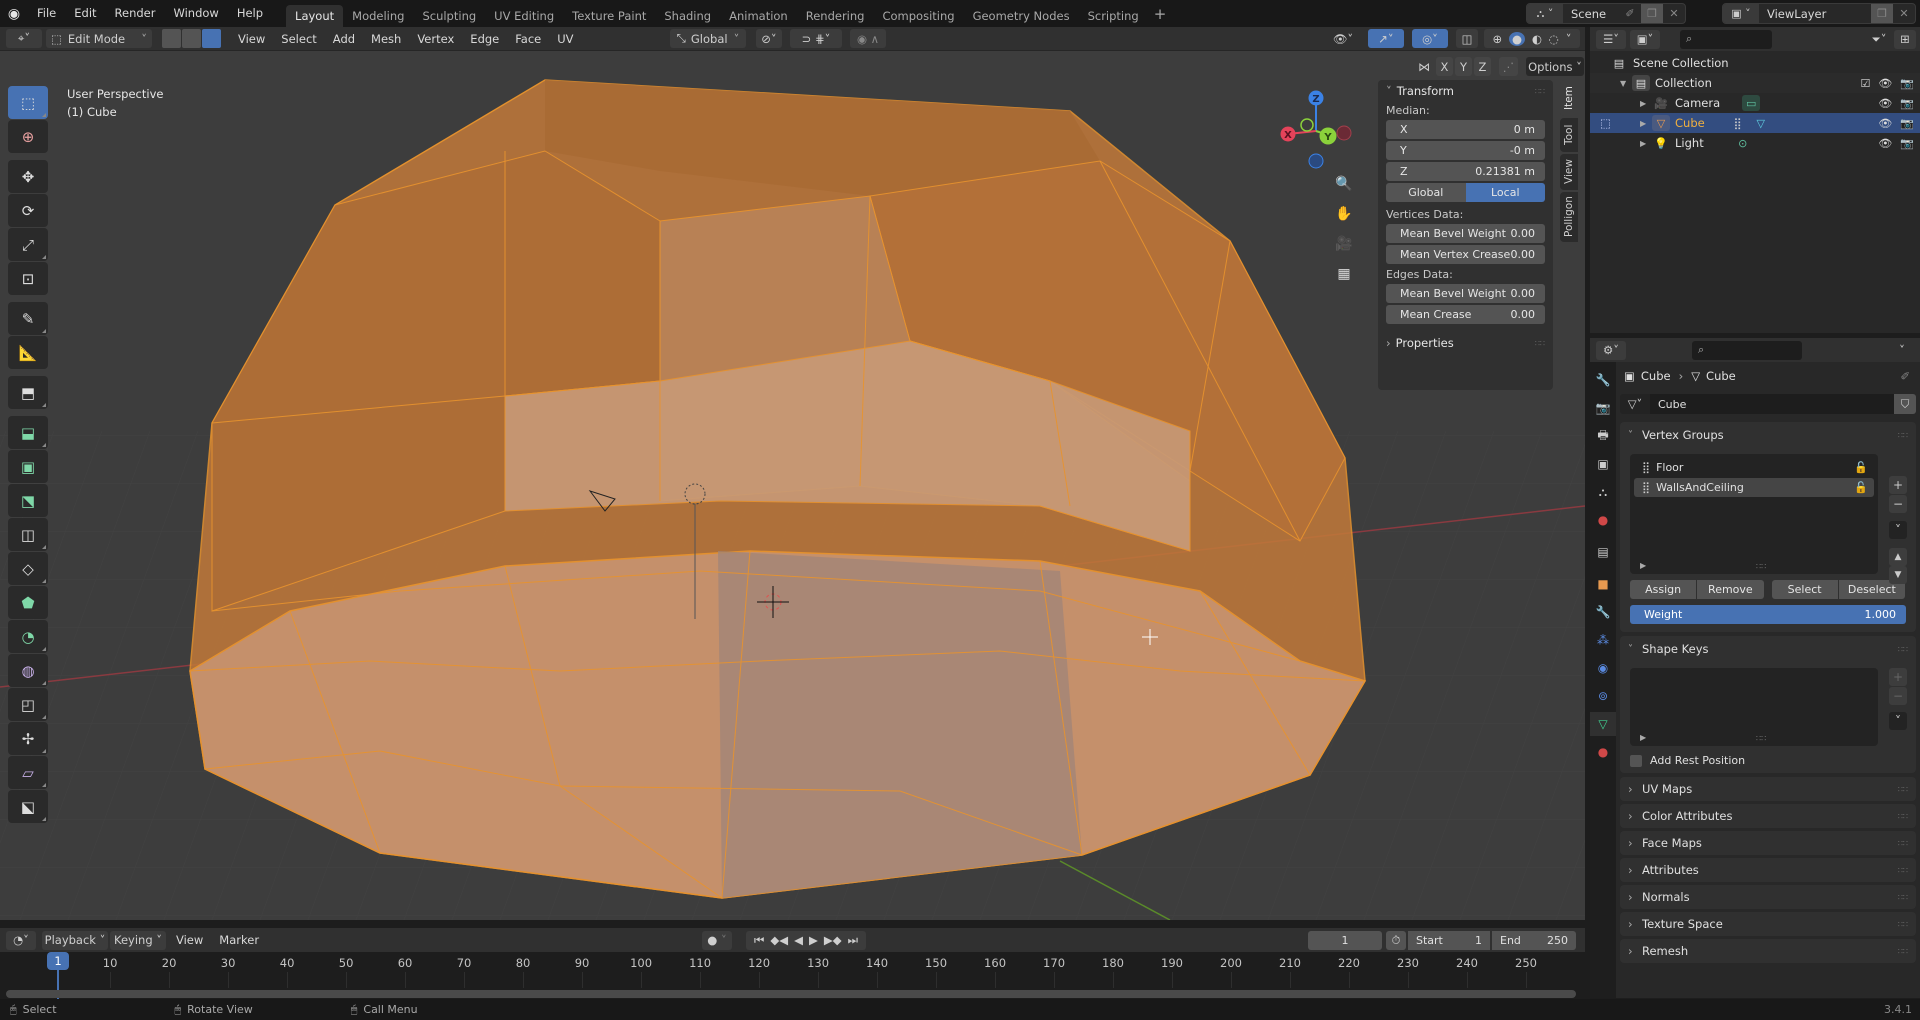 The height and width of the screenshot is (1020, 1920). Describe the element at coordinates (28, 670) in the screenshot. I see `smooth-tool: ◍` at that location.